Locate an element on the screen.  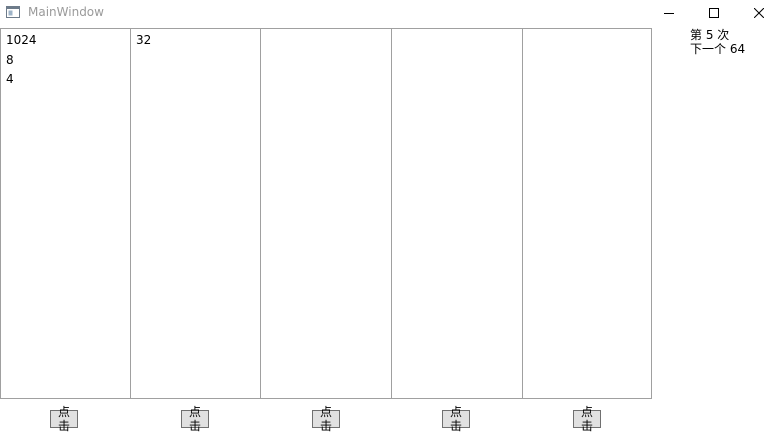
status-info: 第 5 次 下一个 64 is located at coordinates (717, 42).